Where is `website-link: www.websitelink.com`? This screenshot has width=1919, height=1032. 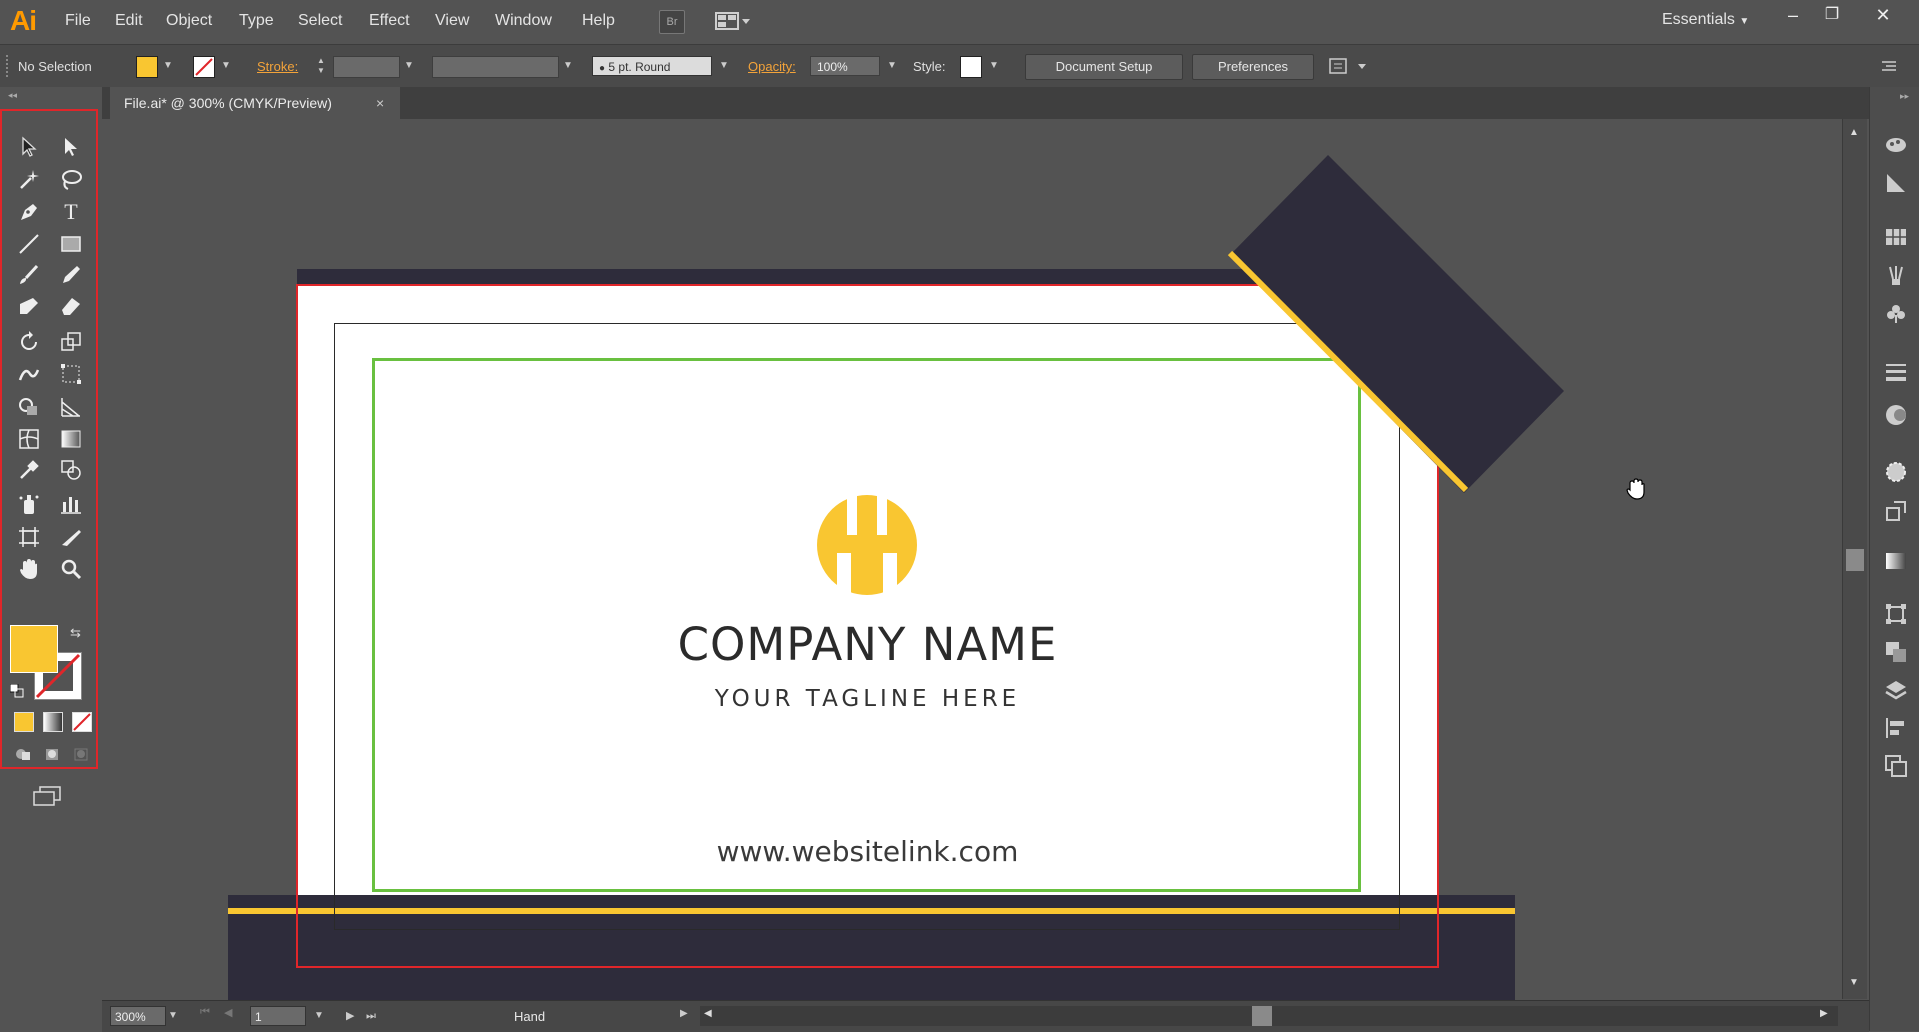
website-link: www.websitelink.com is located at coordinates (867, 851).